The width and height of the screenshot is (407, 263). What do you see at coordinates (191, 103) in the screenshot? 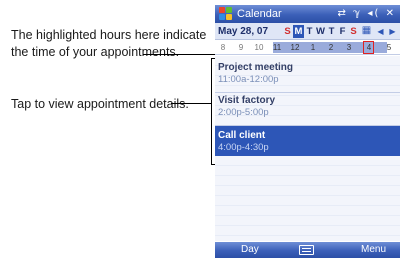
I see `details-callout-leader` at bounding box center [191, 103].